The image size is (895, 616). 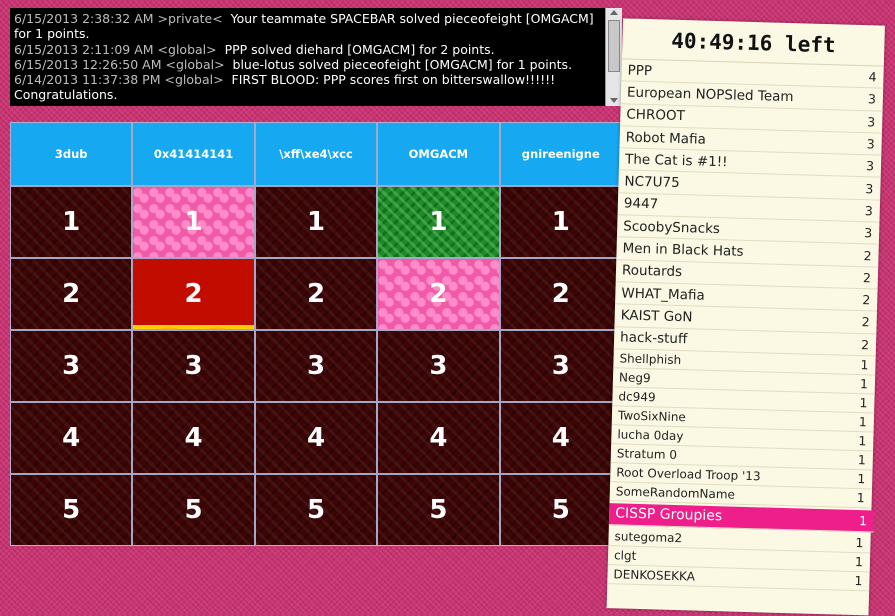 What do you see at coordinates (193, 154) in the screenshot?
I see `category-header: 0x41414141` at bounding box center [193, 154].